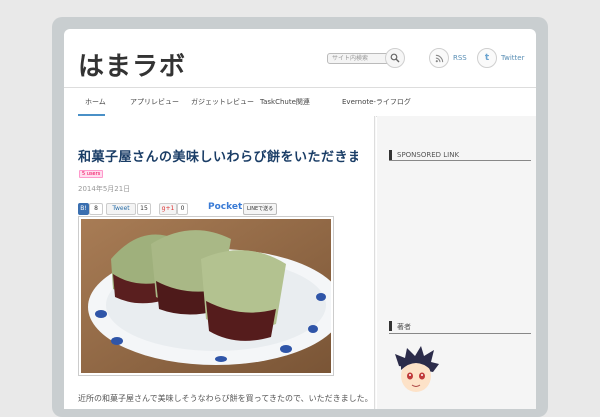 This screenshot has width=600, height=417. Describe the element at coordinates (225, 207) in the screenshot. I see `pocket-button: Pocket` at that location.